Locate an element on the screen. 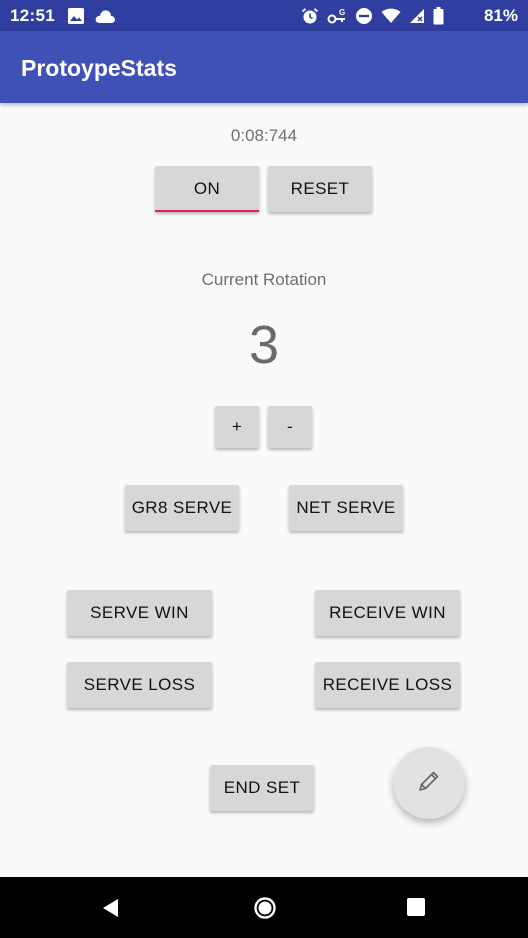 This screenshot has height=938, width=528. cloud-icon is located at coordinates (105, 16).